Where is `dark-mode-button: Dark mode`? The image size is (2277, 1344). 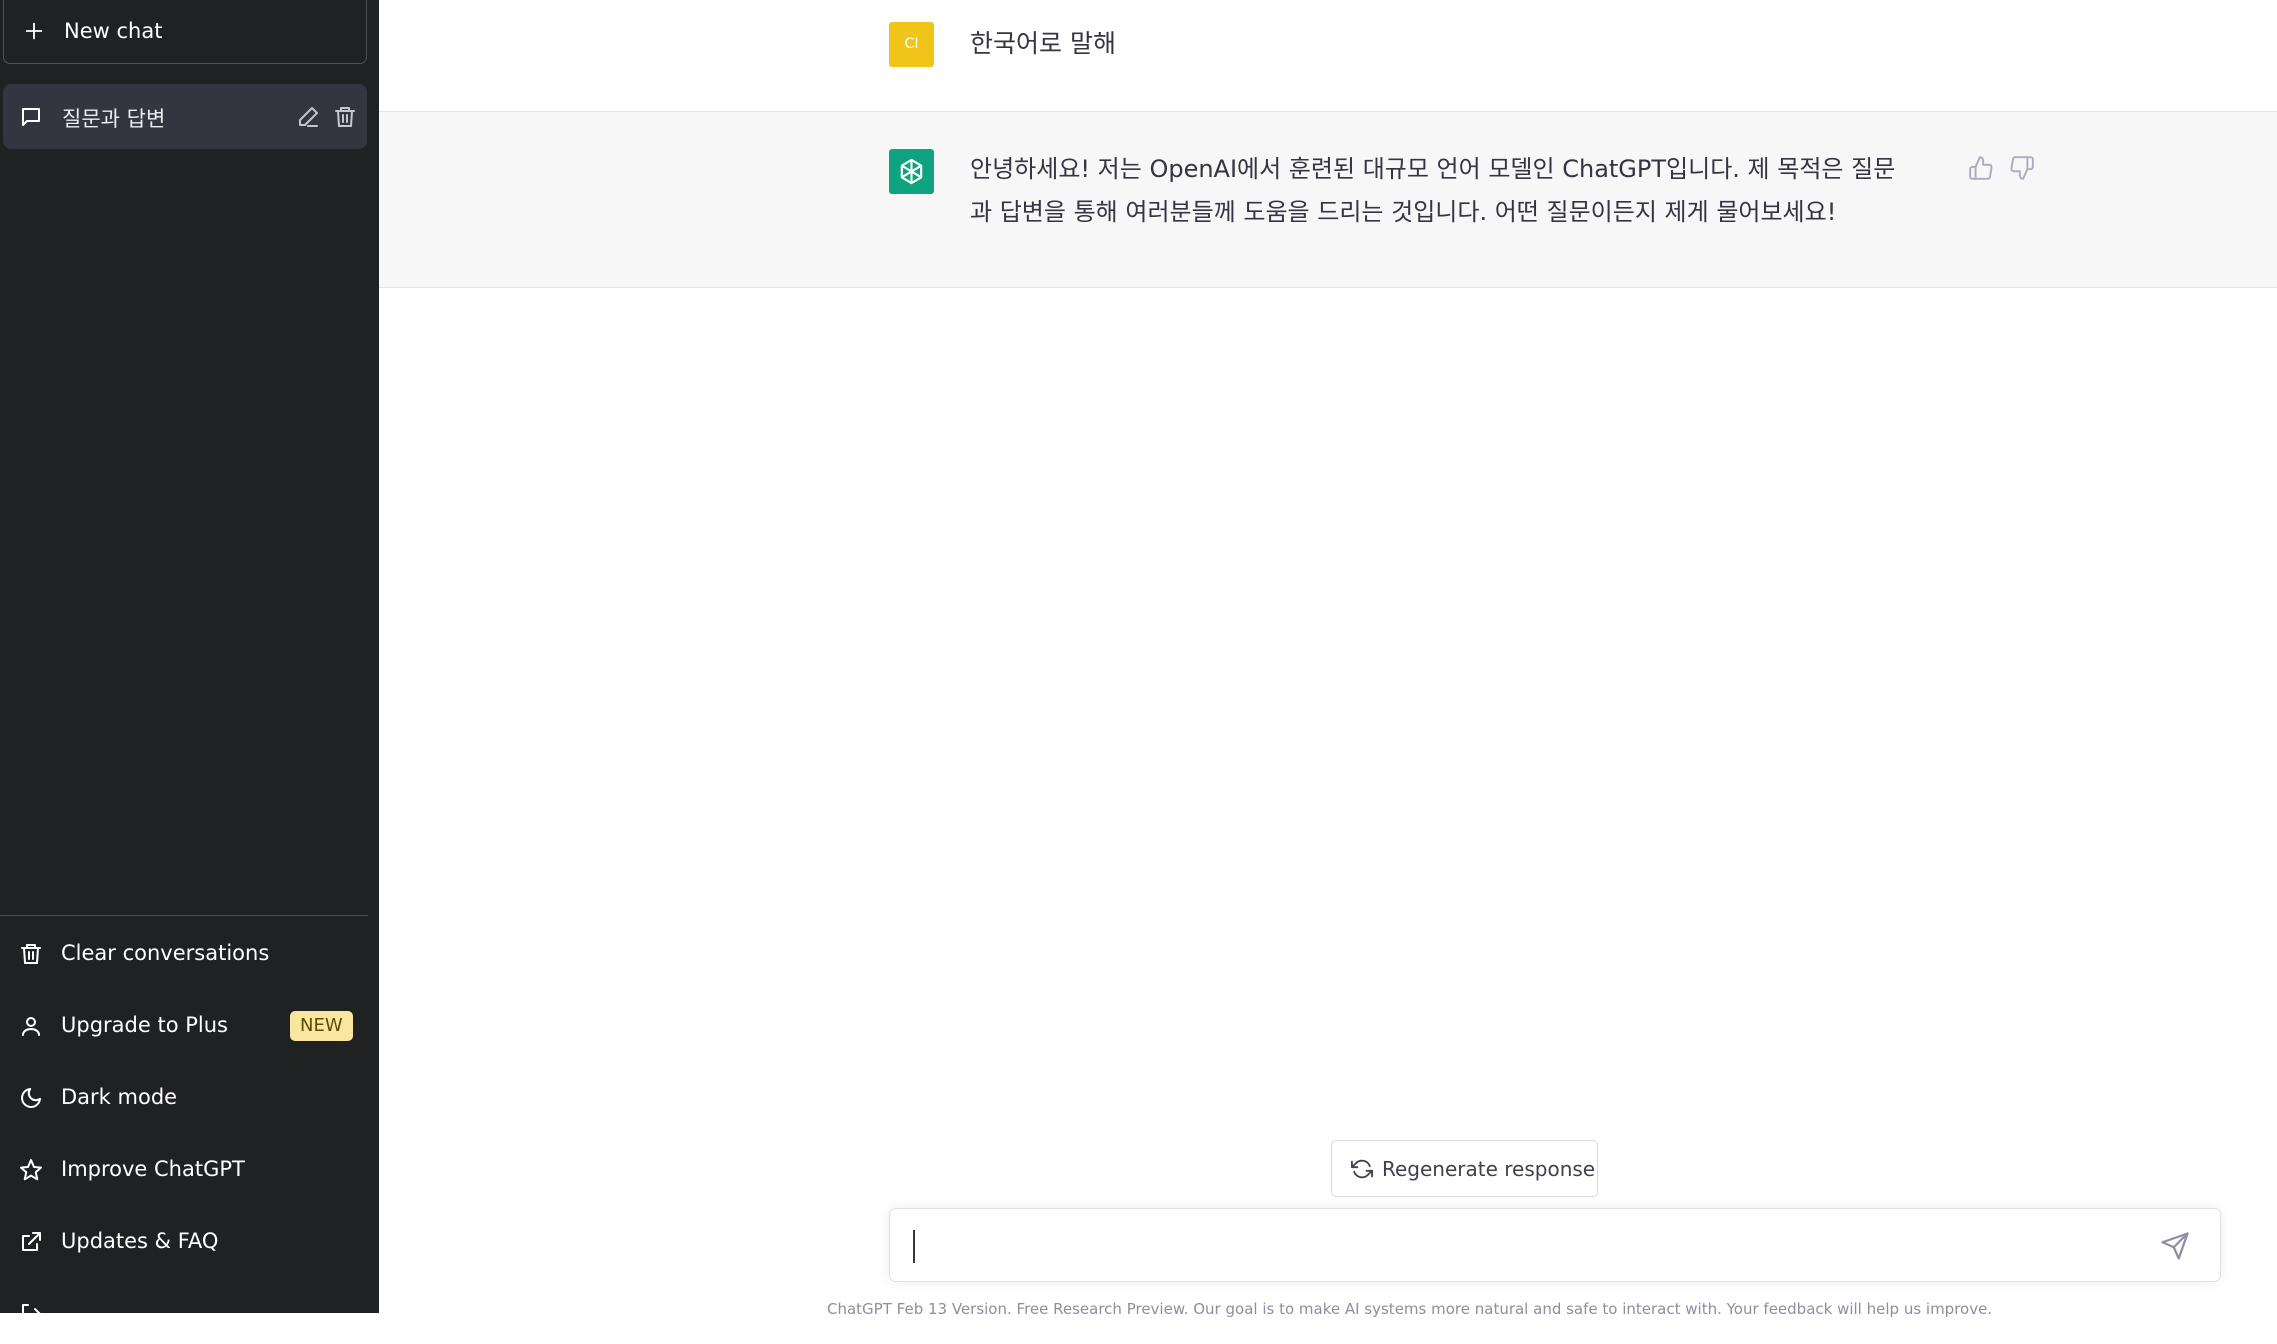
dark-mode-button: Dark mode is located at coordinates (185, 1098).